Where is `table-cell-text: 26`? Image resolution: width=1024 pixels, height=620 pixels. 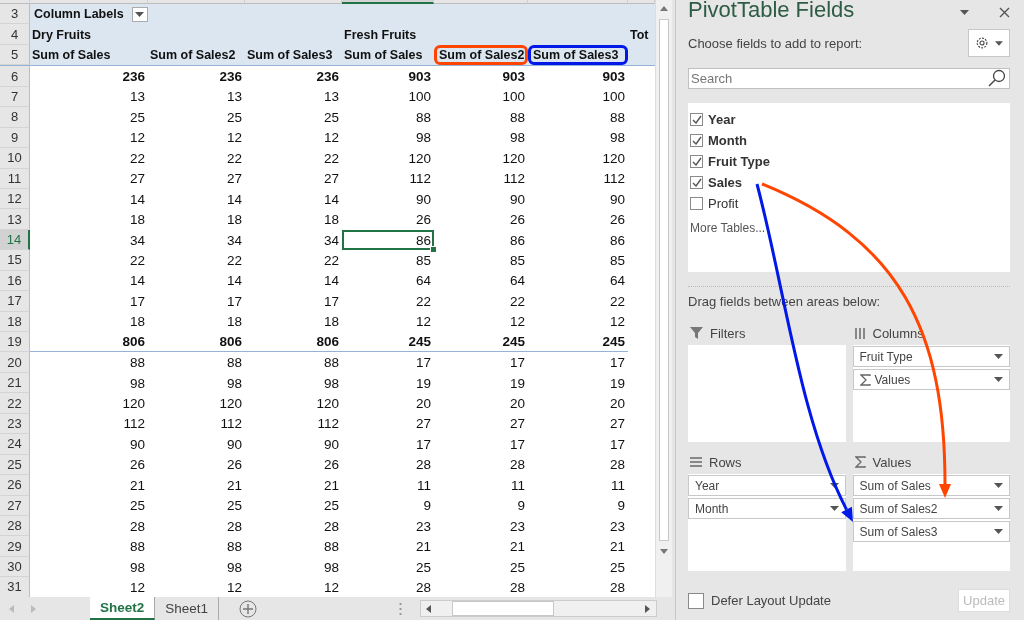
table-cell-text: 26 is located at coordinates (423, 220).